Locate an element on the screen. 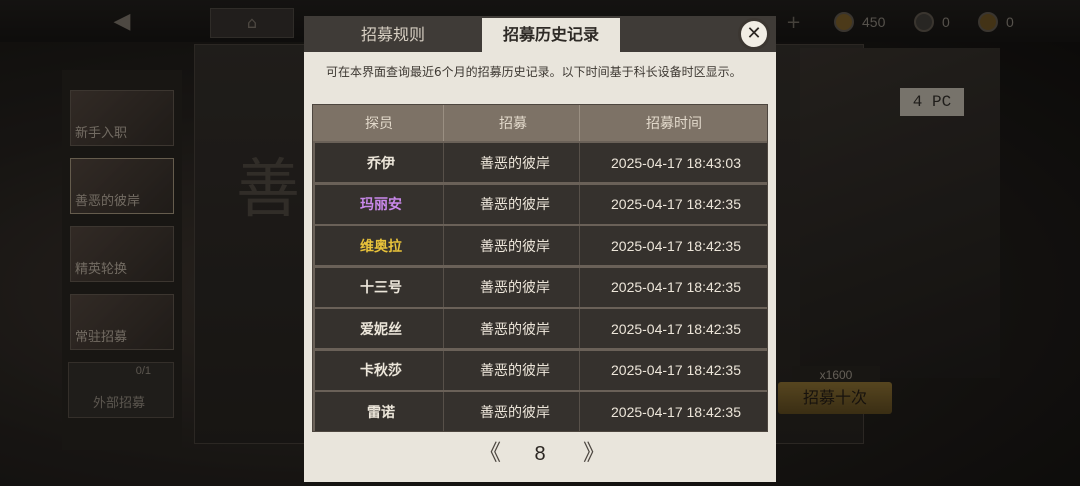  page-number: 8 is located at coordinates (540, 454).